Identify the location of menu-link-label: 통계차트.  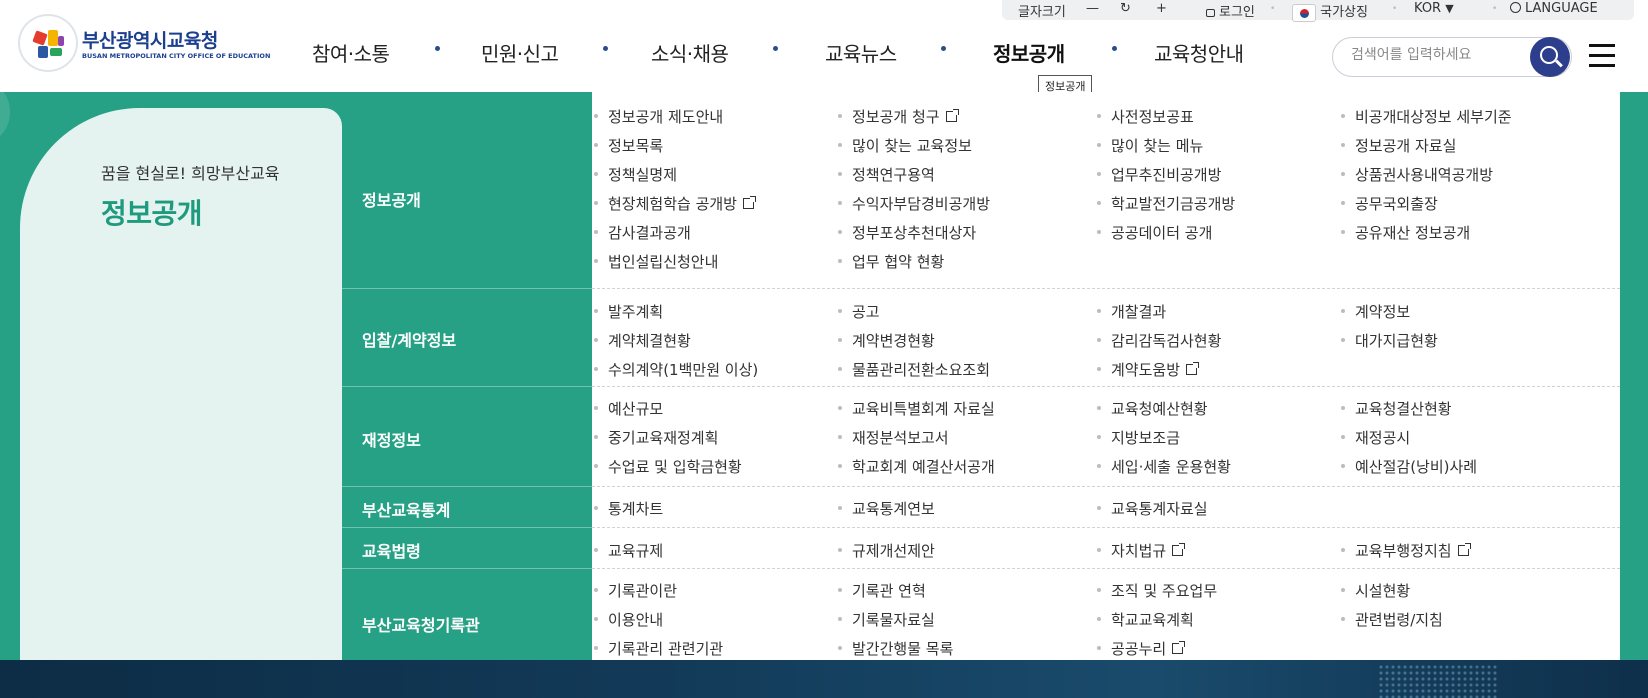
(636, 509).